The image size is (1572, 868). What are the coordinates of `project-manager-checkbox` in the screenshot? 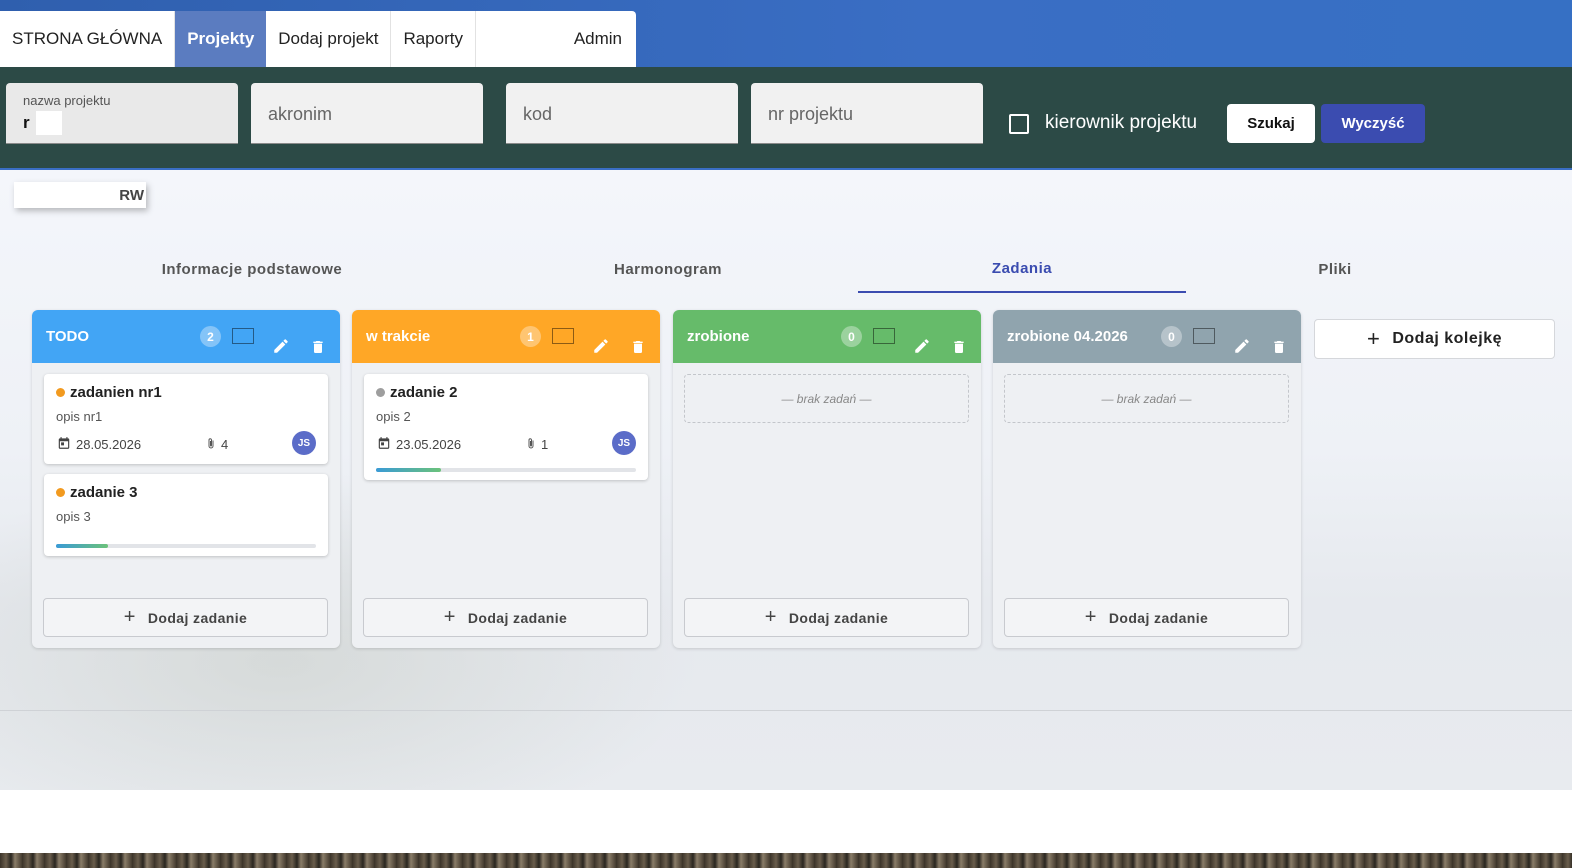 It's located at (1019, 124).